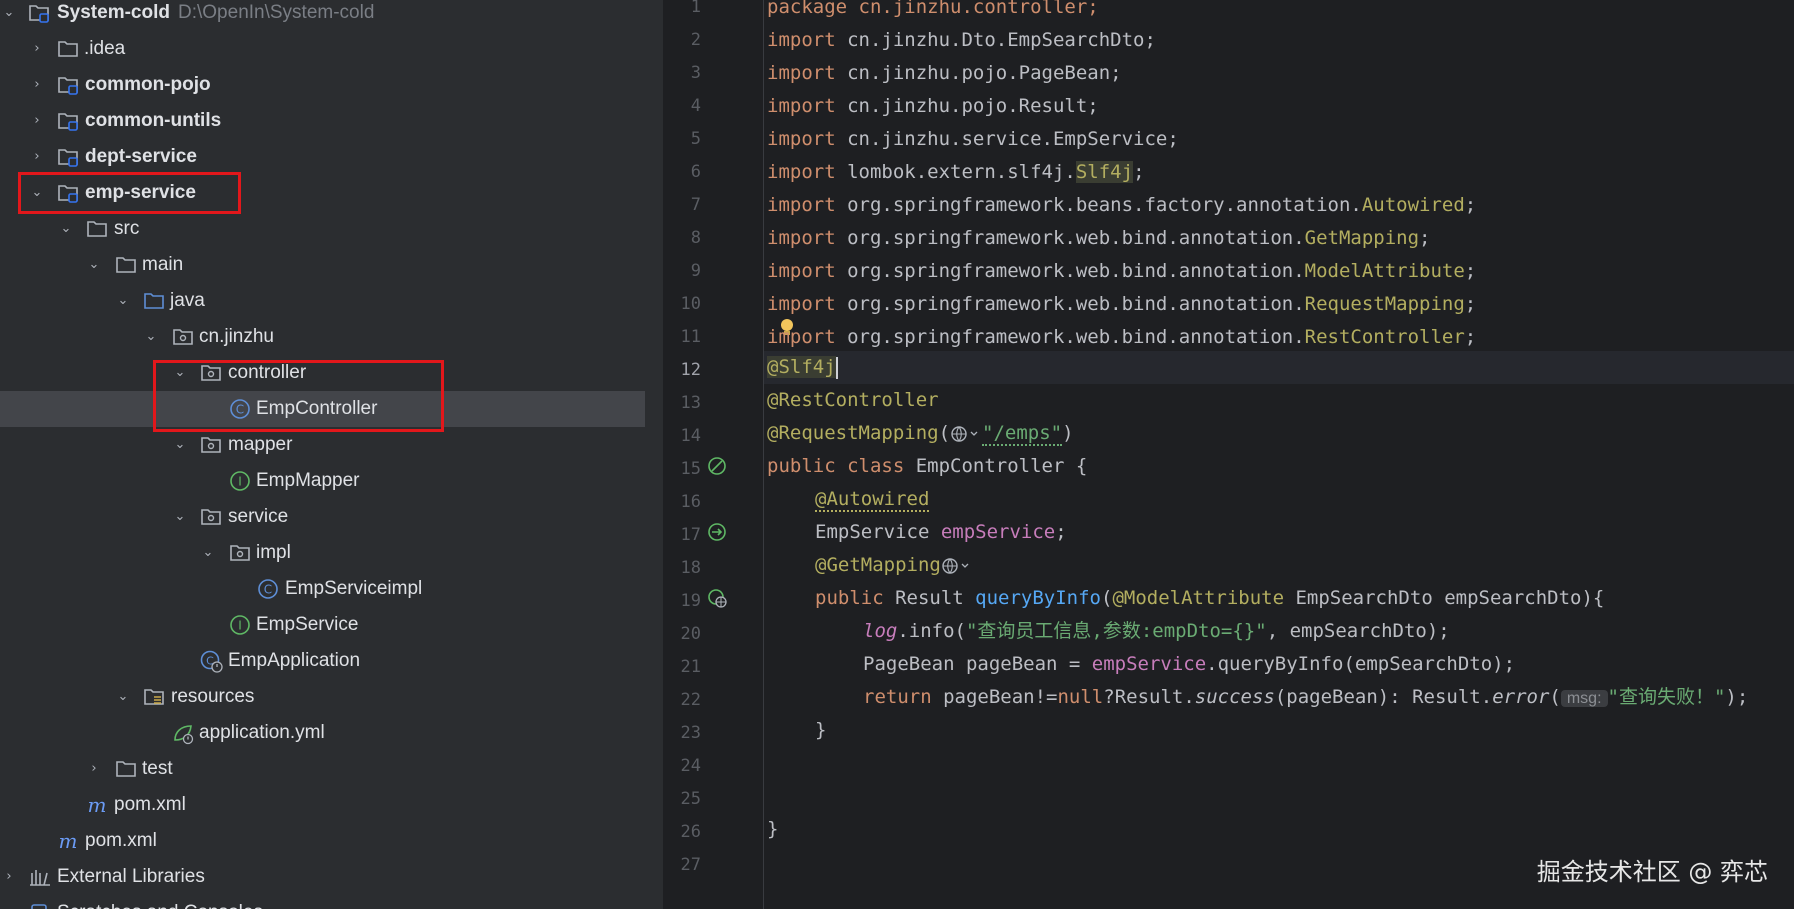 This screenshot has height=909, width=1794. I want to click on tree-item-label: mapper, so click(260, 444).